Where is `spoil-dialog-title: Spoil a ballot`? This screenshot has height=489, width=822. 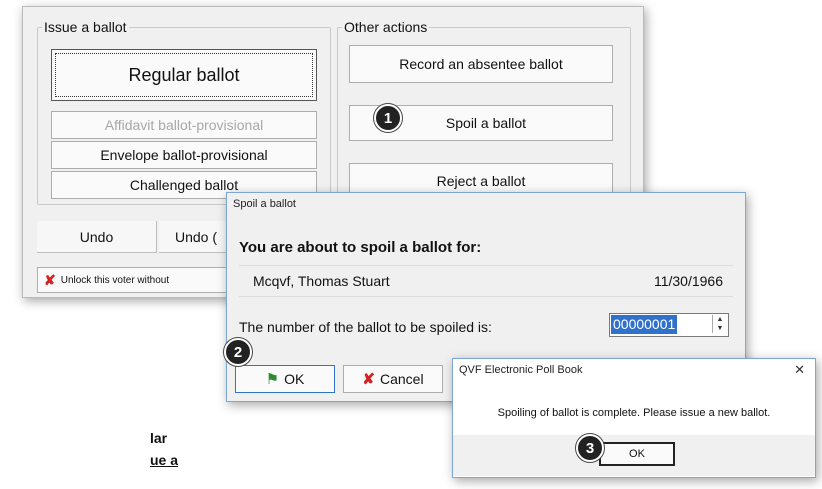
spoil-dialog-title: Spoil a ballot is located at coordinates (264, 204).